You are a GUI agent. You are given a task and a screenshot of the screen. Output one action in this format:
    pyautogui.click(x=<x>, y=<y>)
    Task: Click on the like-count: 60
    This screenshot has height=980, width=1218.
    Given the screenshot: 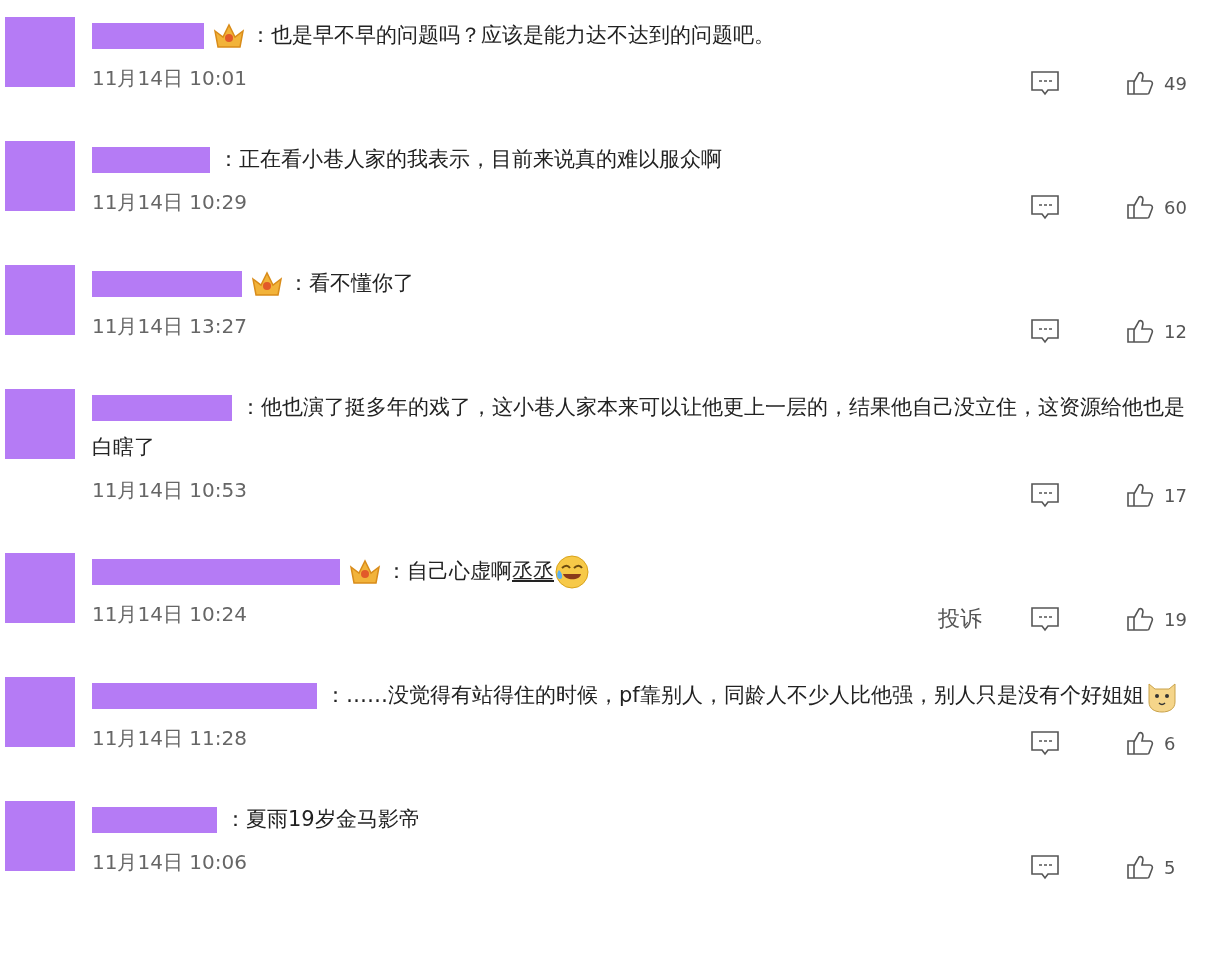 What is the action you would take?
    pyautogui.click(x=1175, y=207)
    